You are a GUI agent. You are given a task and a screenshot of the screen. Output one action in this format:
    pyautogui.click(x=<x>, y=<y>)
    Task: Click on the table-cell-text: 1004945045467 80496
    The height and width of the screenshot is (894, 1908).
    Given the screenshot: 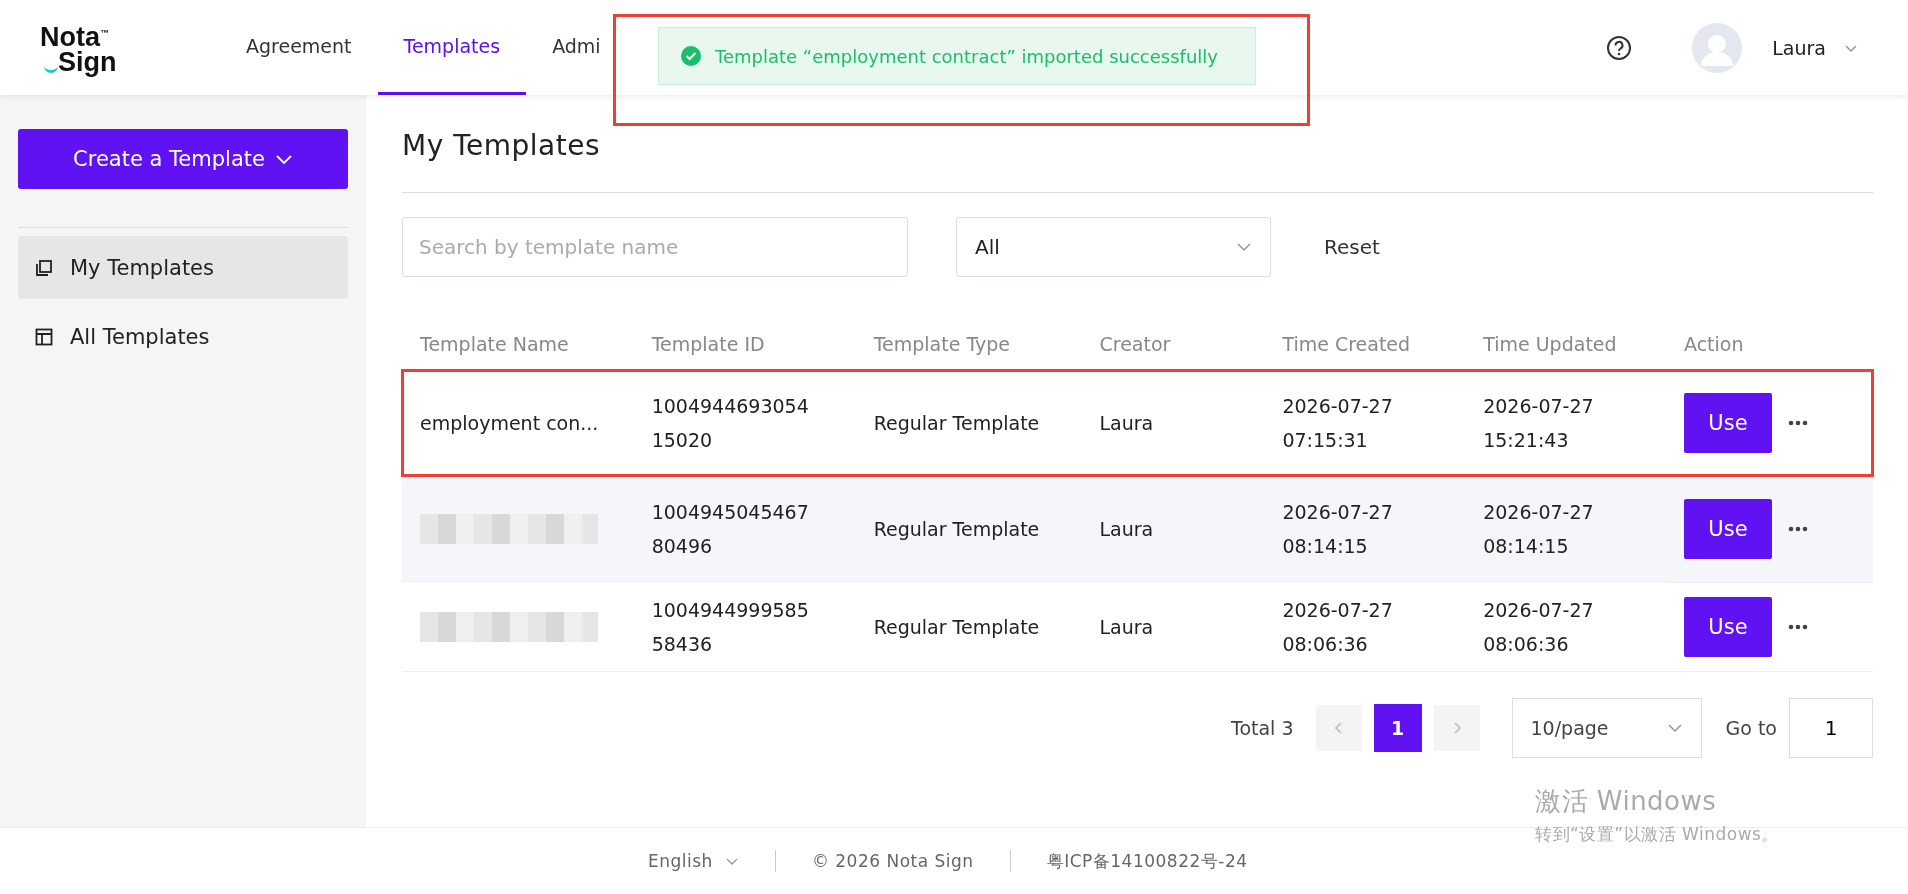 What is the action you would take?
    pyautogui.click(x=730, y=529)
    